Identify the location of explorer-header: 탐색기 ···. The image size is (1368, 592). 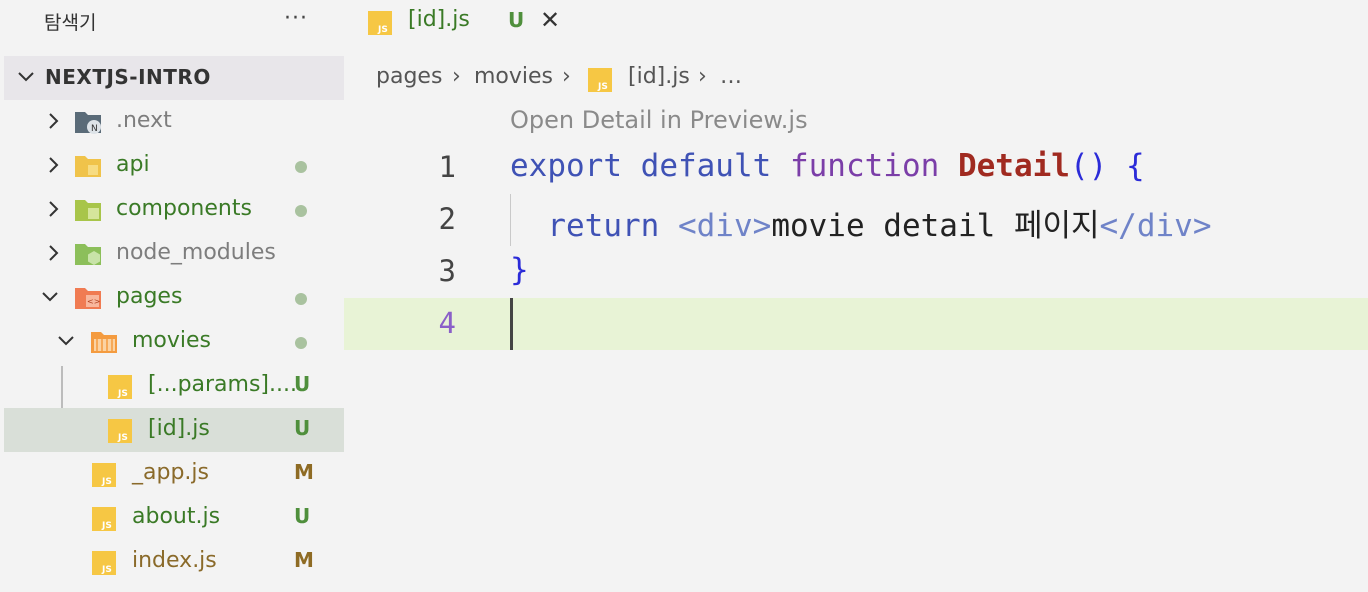
(172, 22).